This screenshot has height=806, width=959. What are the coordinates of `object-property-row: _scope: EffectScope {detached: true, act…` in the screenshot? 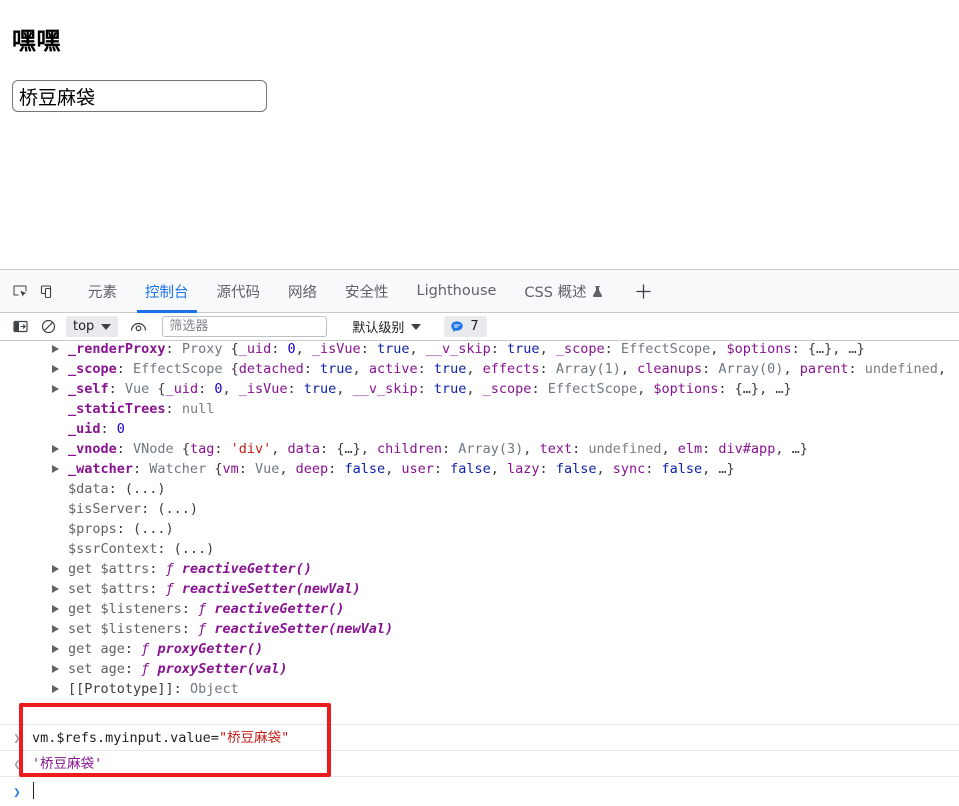 It's located at (479, 369).